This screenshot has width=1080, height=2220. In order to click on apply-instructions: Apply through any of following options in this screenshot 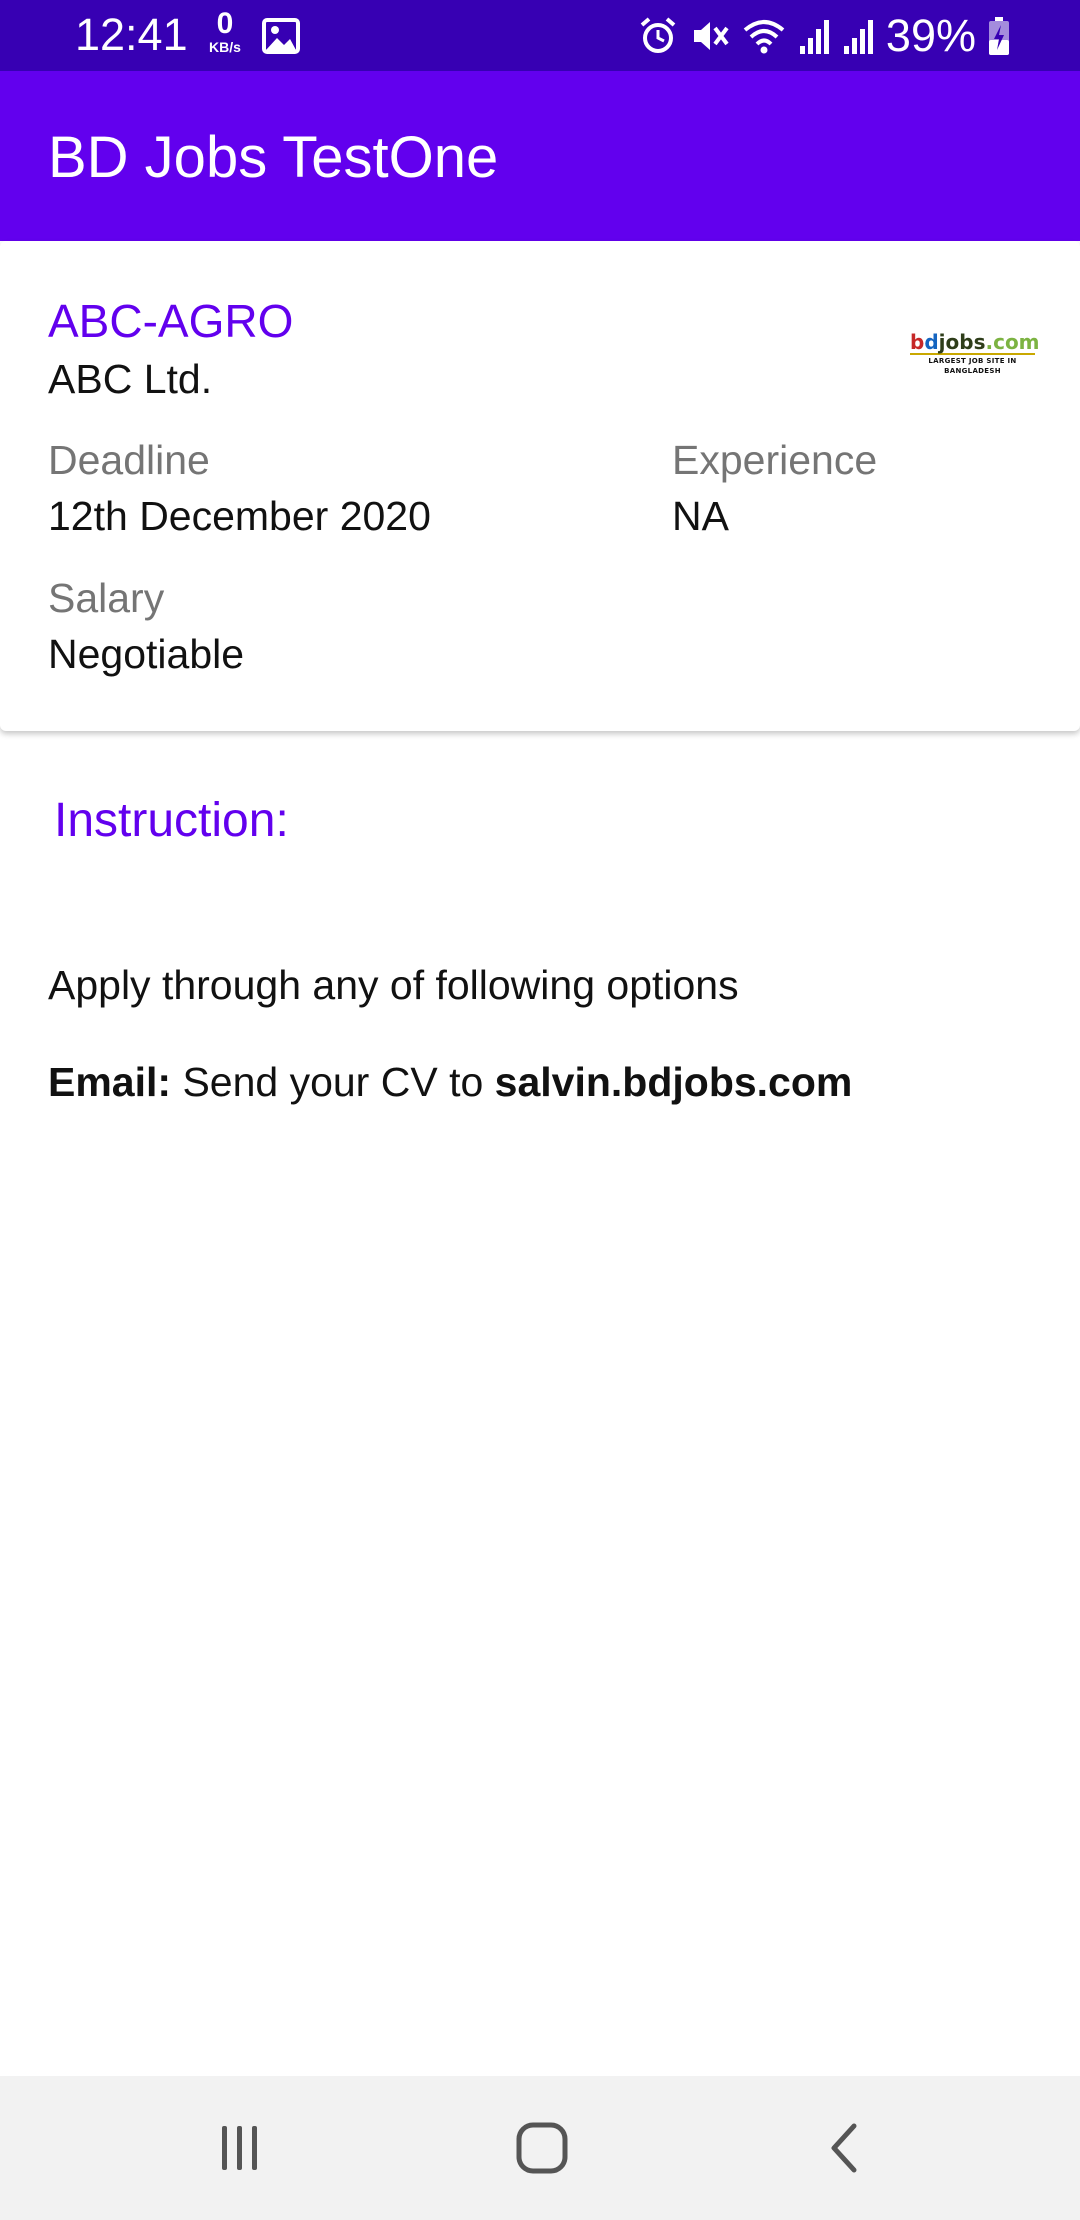, I will do `click(393, 985)`.